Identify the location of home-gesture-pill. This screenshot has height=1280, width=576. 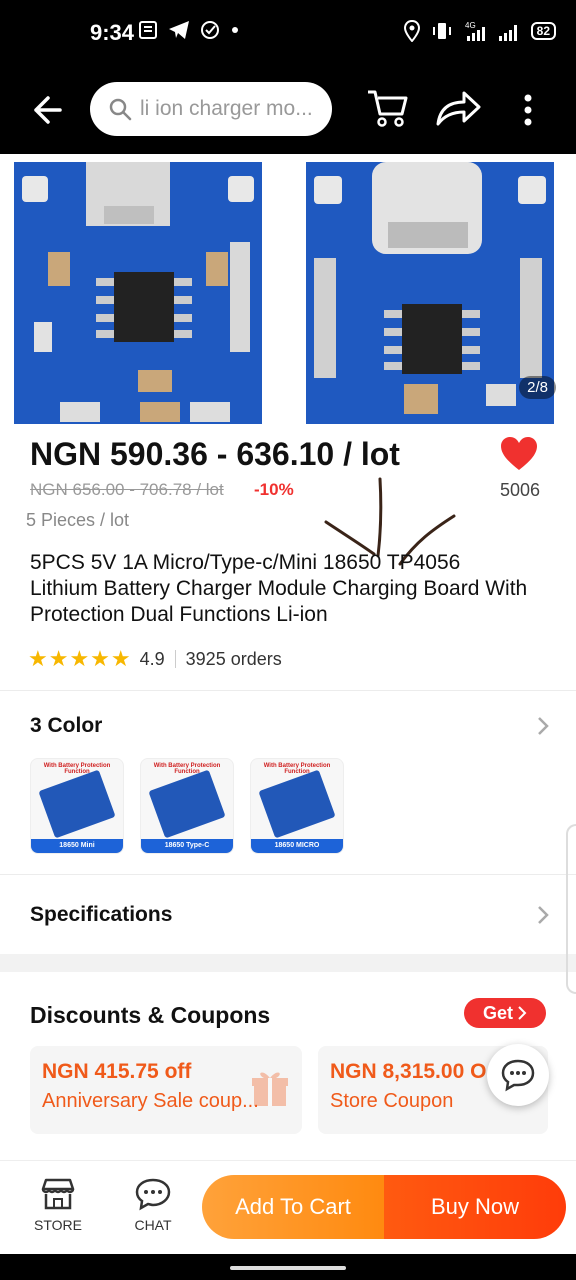
(288, 1268).